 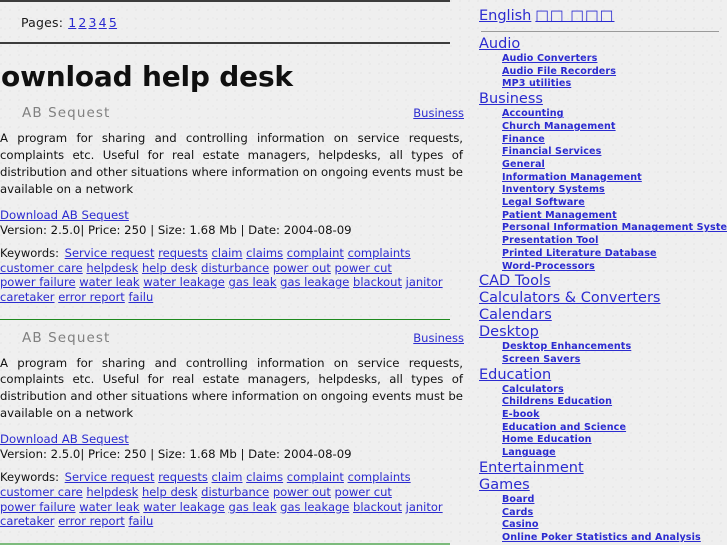 I want to click on sidebar-subitem-board: Board, so click(x=611, y=500).